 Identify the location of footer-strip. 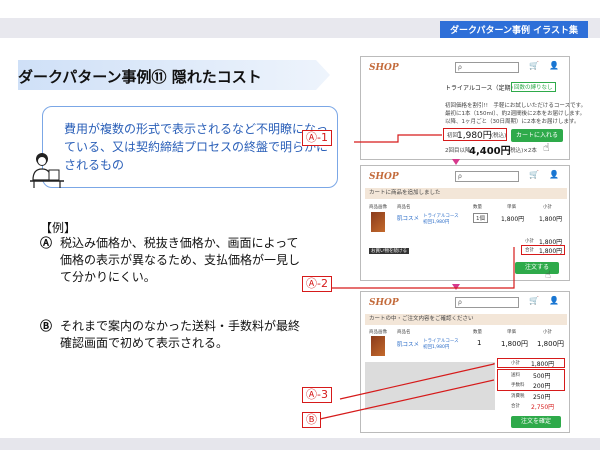
(300, 444).